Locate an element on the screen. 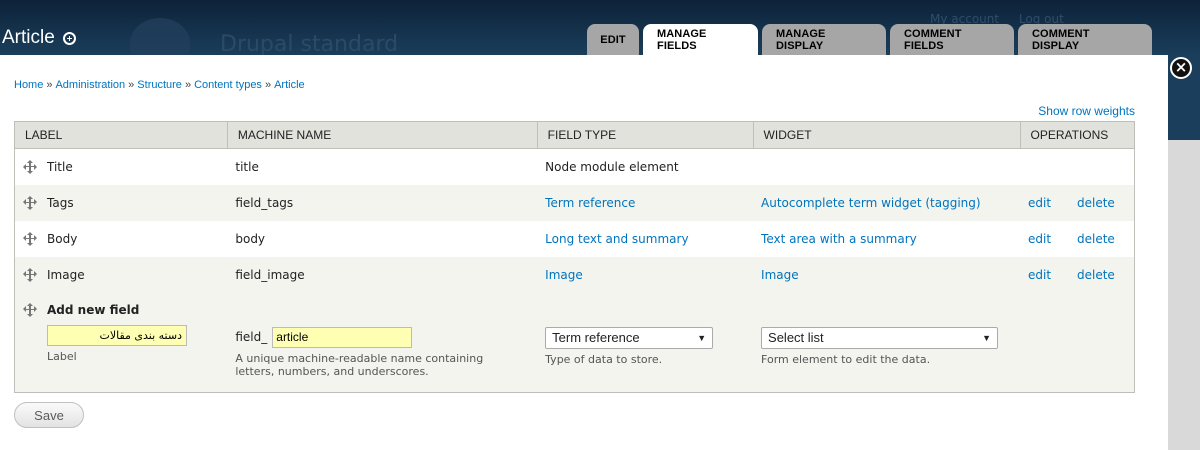  table-row: Title title Node module element is located at coordinates (574, 166).